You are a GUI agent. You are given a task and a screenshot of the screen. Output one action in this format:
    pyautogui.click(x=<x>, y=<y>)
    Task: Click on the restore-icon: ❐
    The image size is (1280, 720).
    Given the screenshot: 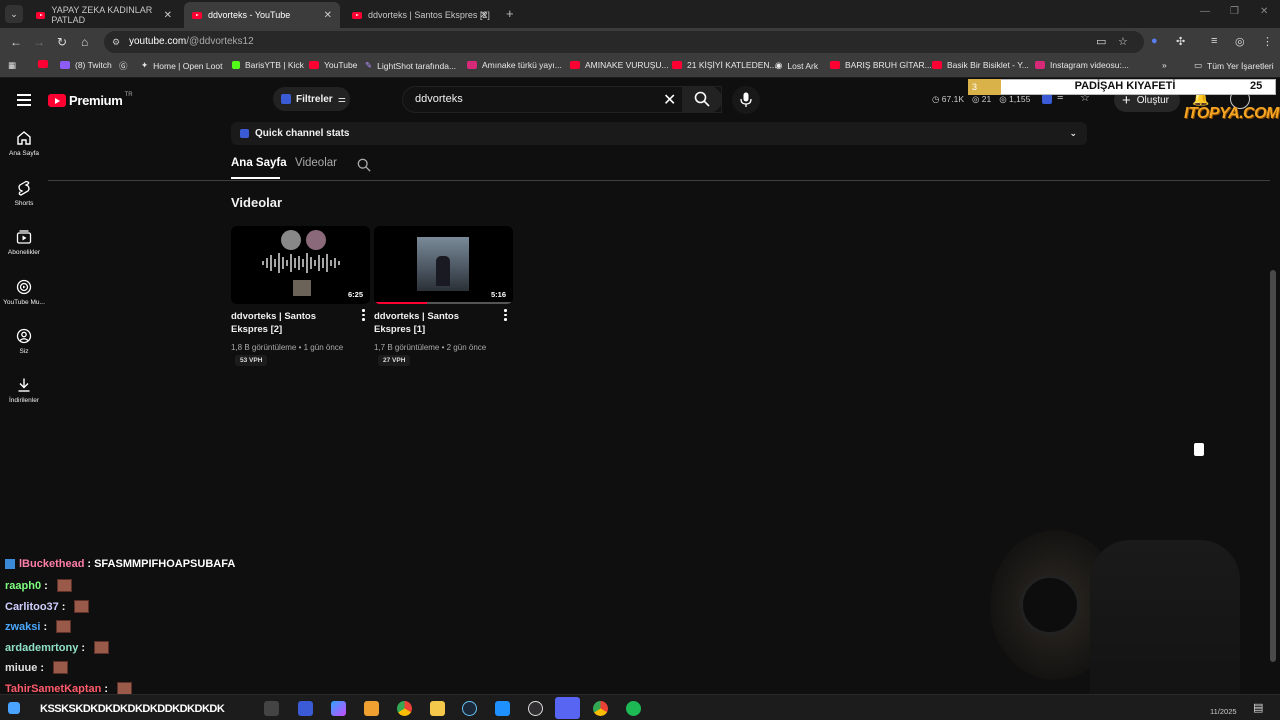 What is the action you would take?
    pyautogui.click(x=1234, y=11)
    